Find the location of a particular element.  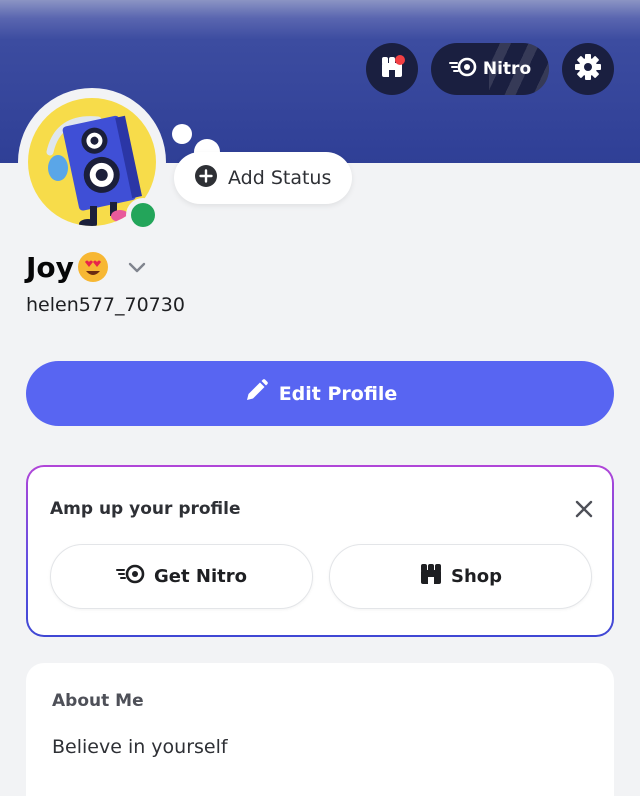

display-name: Joy is located at coordinates (68, 267).